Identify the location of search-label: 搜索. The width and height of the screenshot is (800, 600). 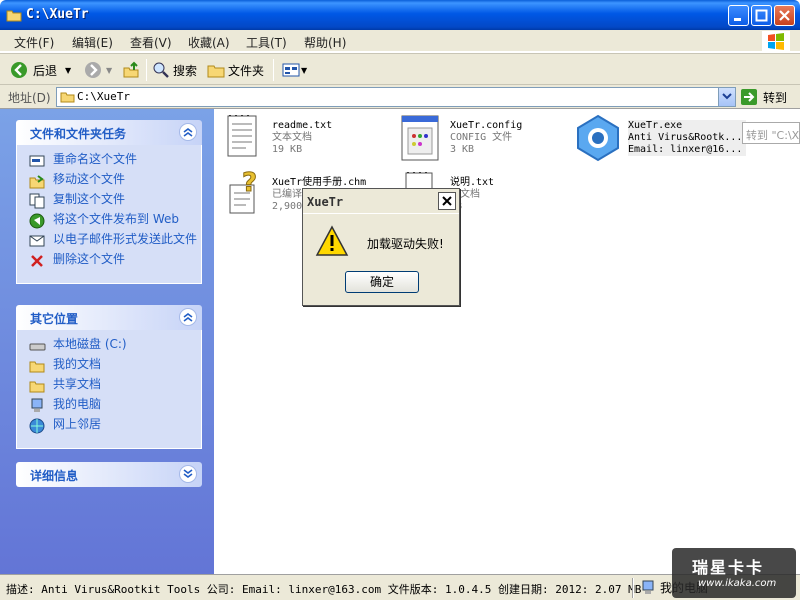
(185, 70).